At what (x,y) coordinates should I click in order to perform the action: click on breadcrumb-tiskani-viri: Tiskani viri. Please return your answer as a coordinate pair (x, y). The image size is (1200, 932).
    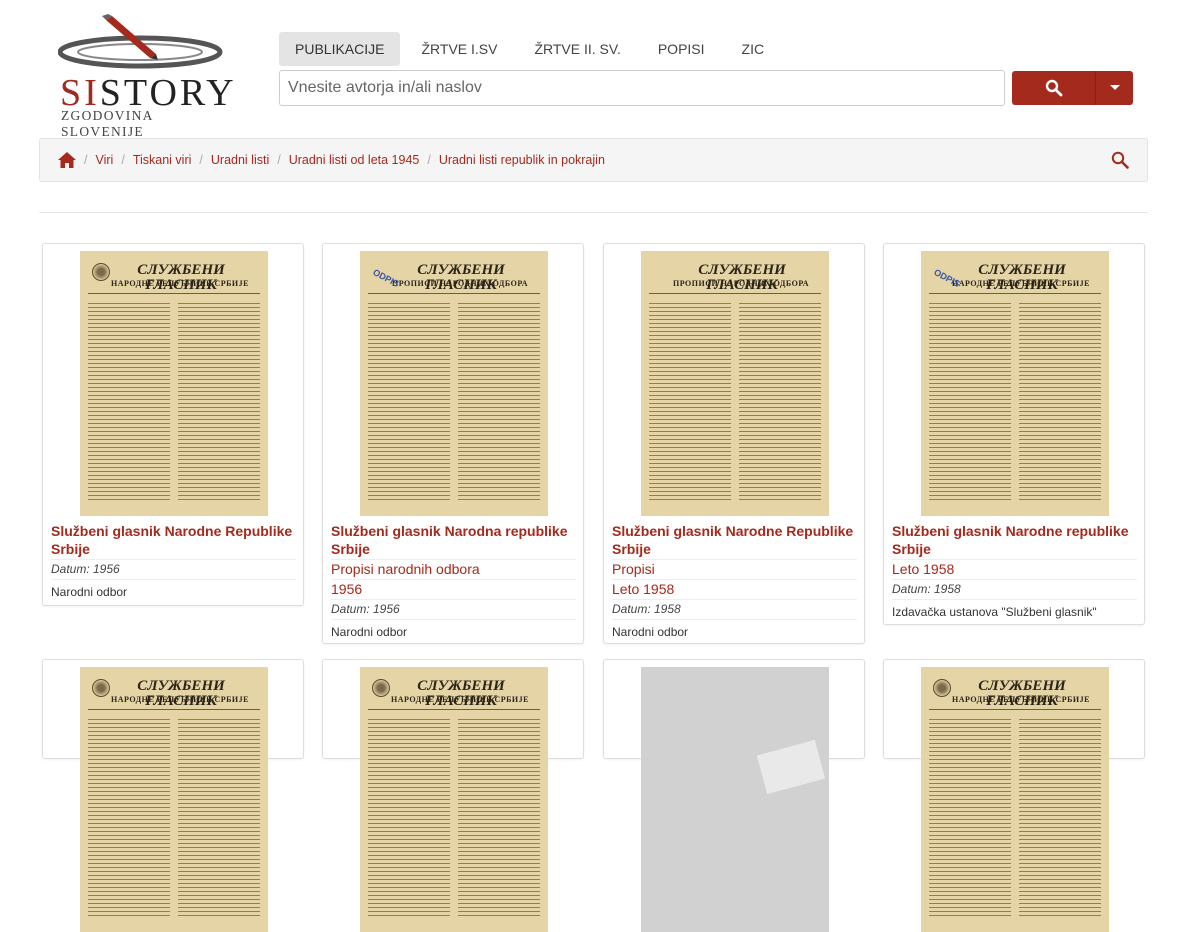
    Looking at the image, I should click on (162, 160).